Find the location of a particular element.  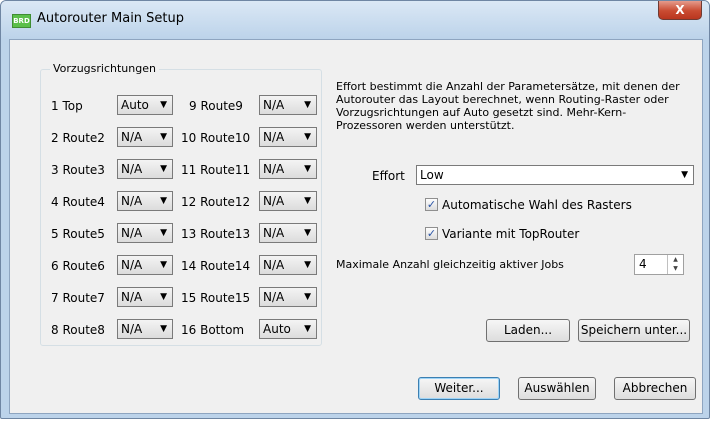

spin-up-icon: ▲ is located at coordinates (675, 259).